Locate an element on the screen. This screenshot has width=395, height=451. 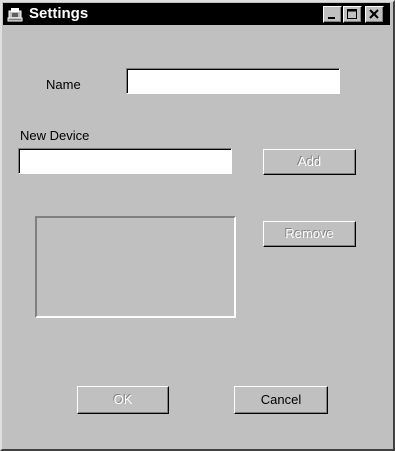
close-icon is located at coordinates (374, 14).